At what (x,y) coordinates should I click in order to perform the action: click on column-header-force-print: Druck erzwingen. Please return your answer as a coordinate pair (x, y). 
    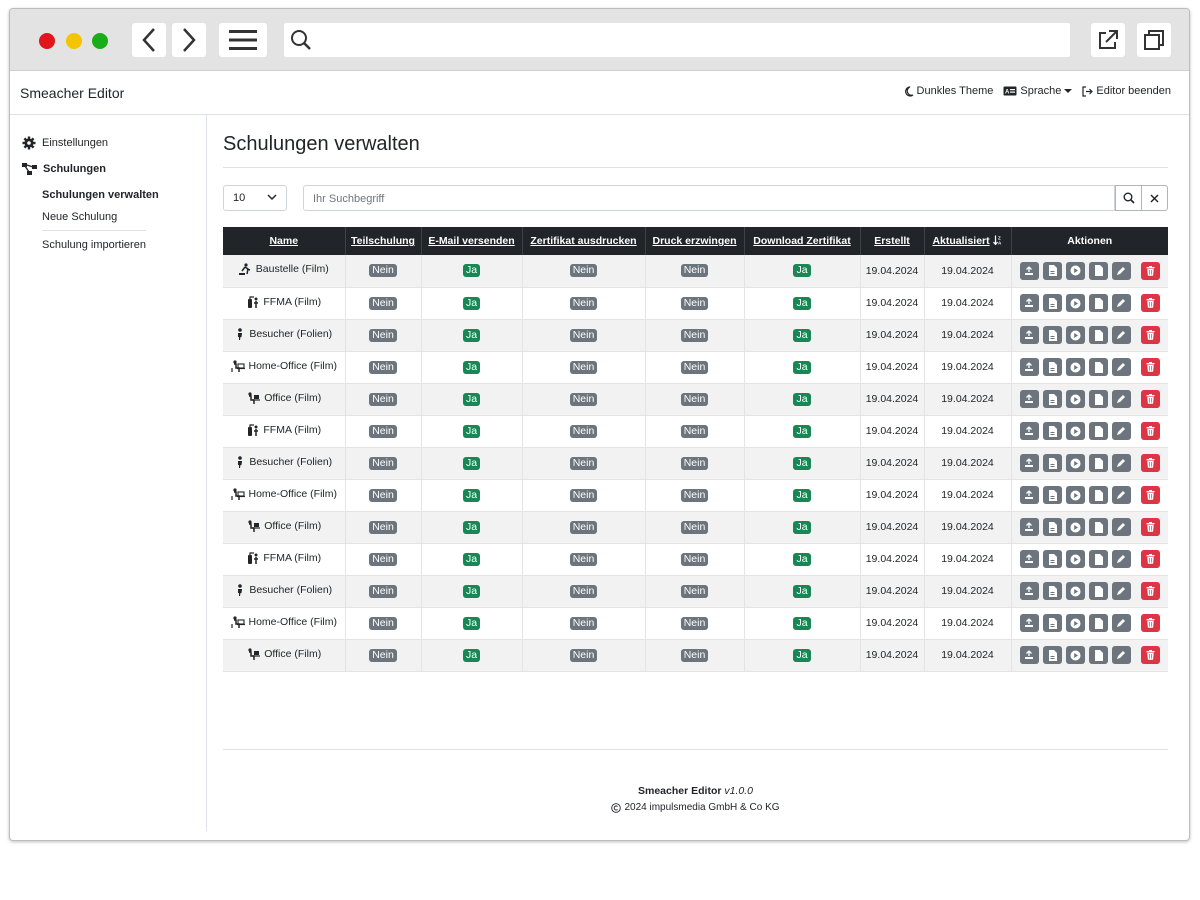
    Looking at the image, I should click on (695, 241).